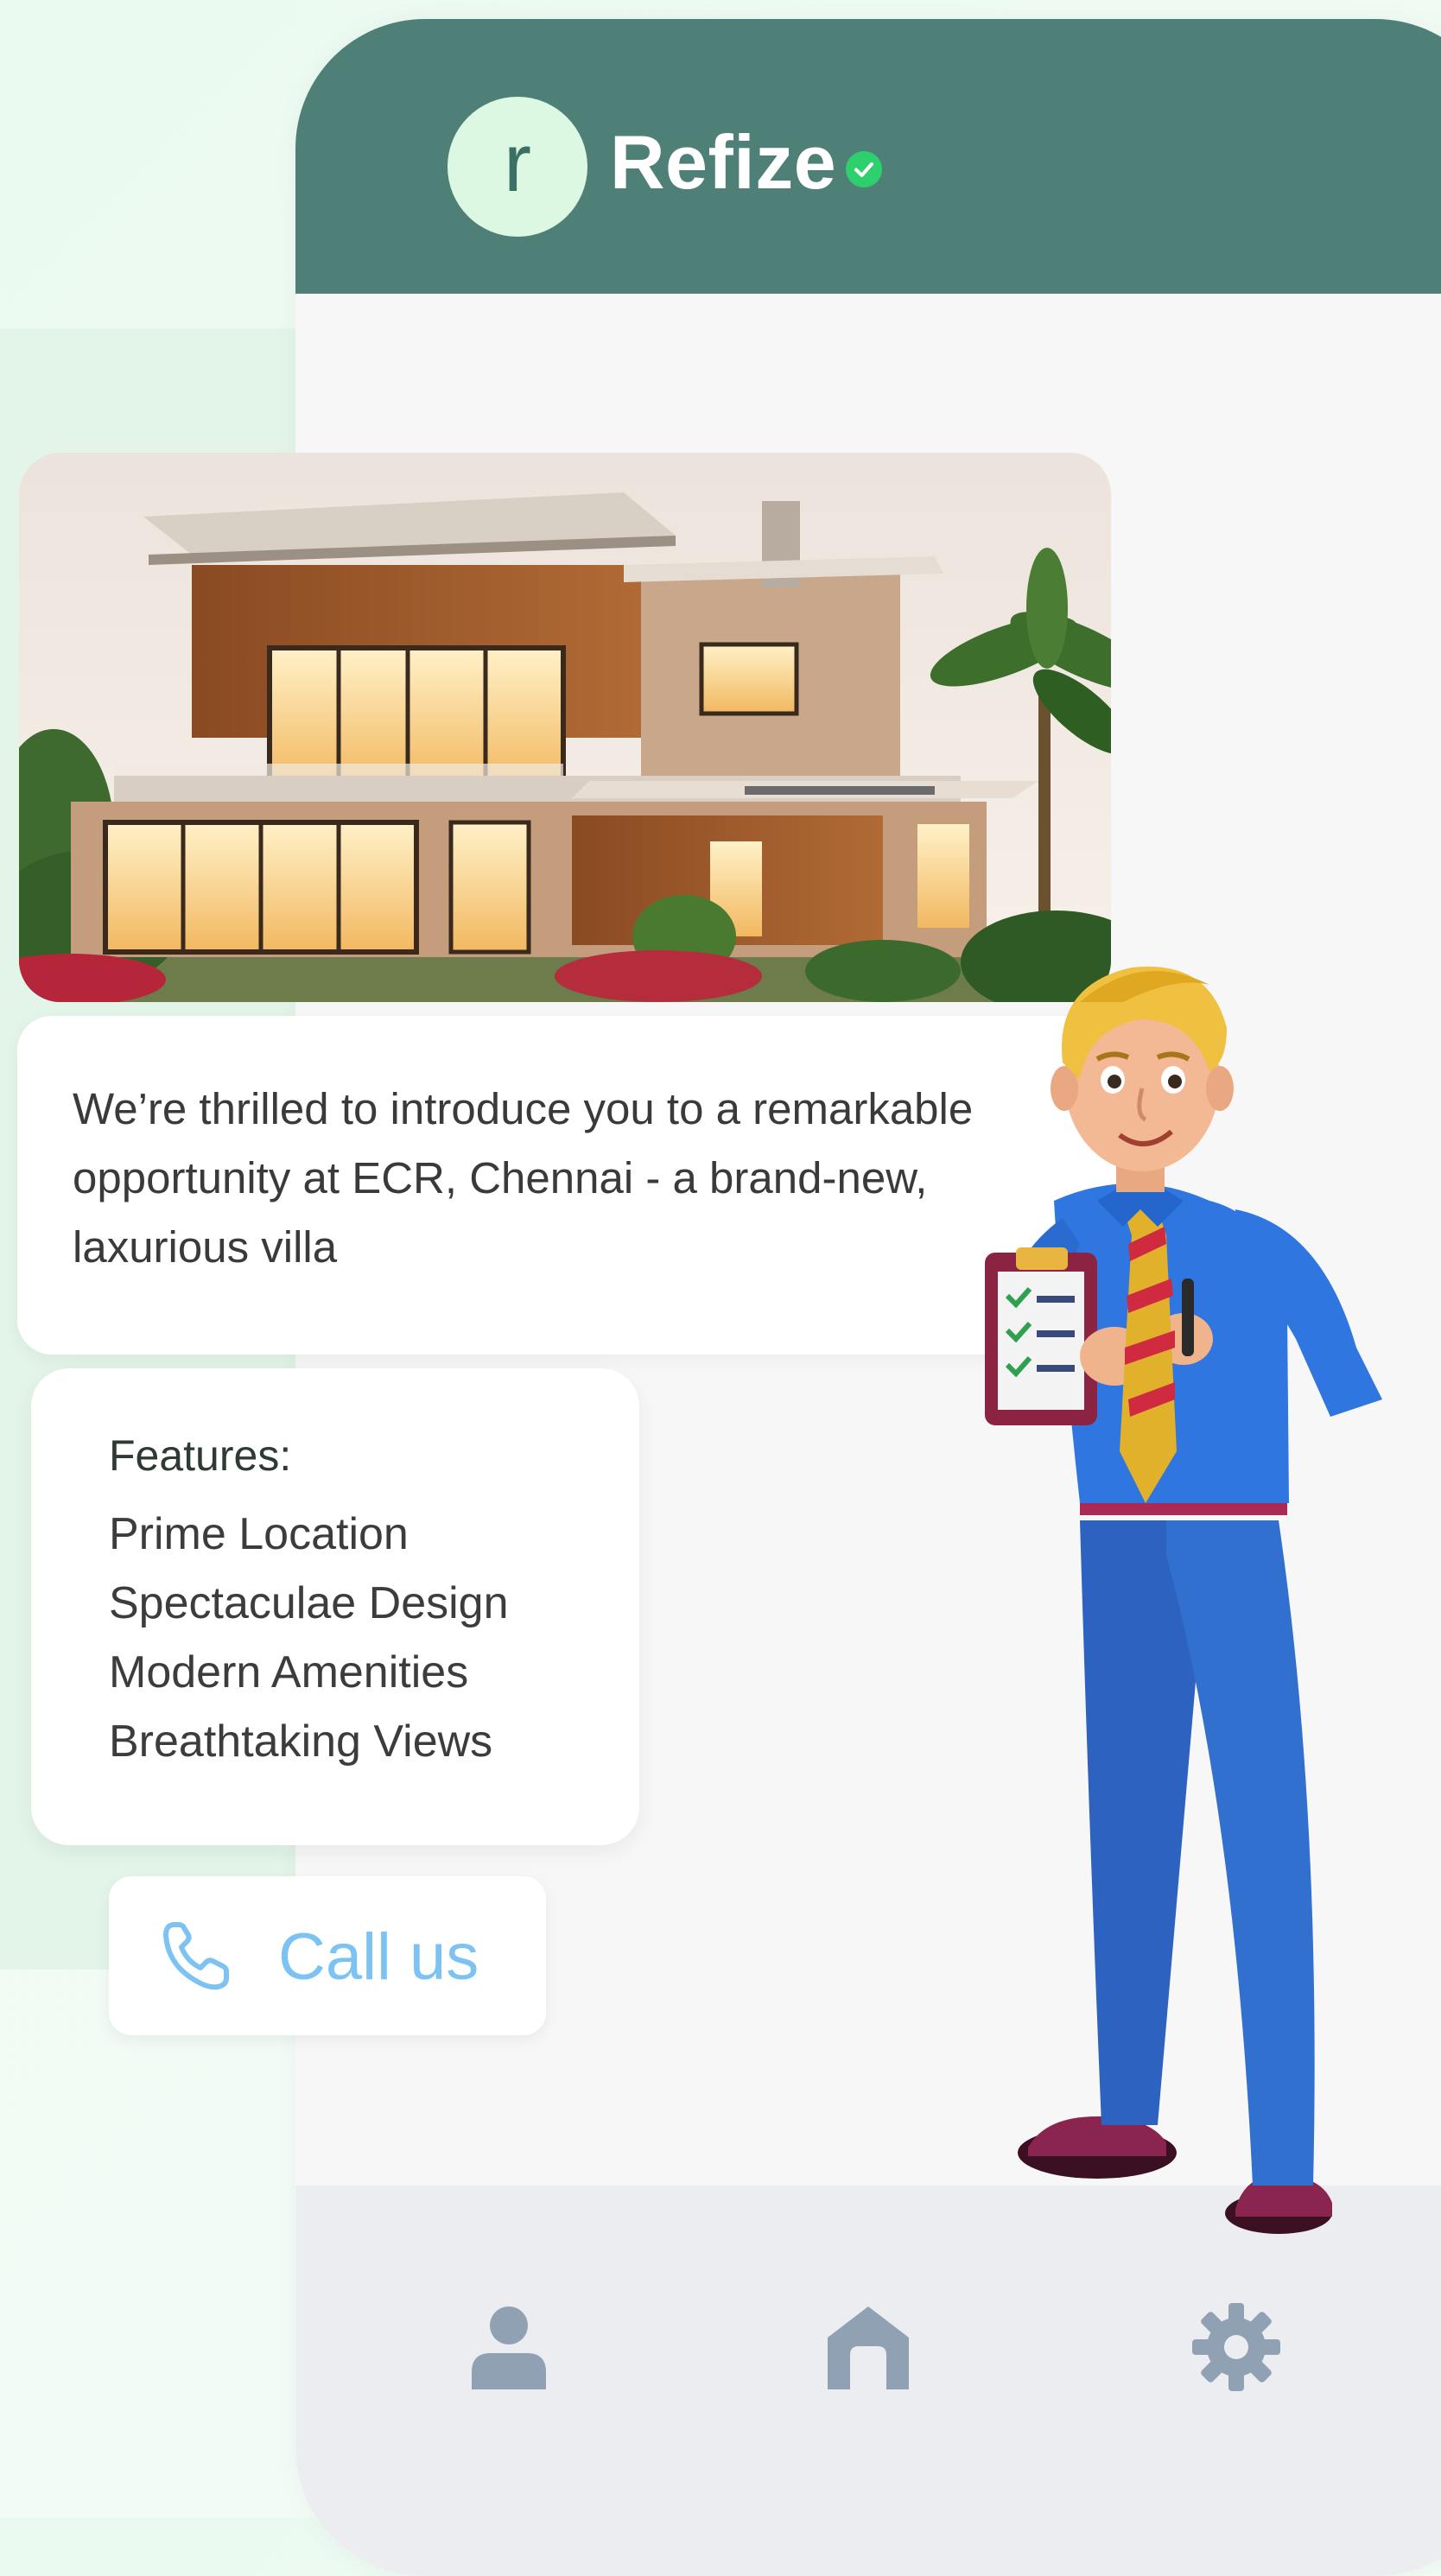 Image resolution: width=1441 pixels, height=2576 pixels. I want to click on call-us-label: Call us, so click(379, 1957).